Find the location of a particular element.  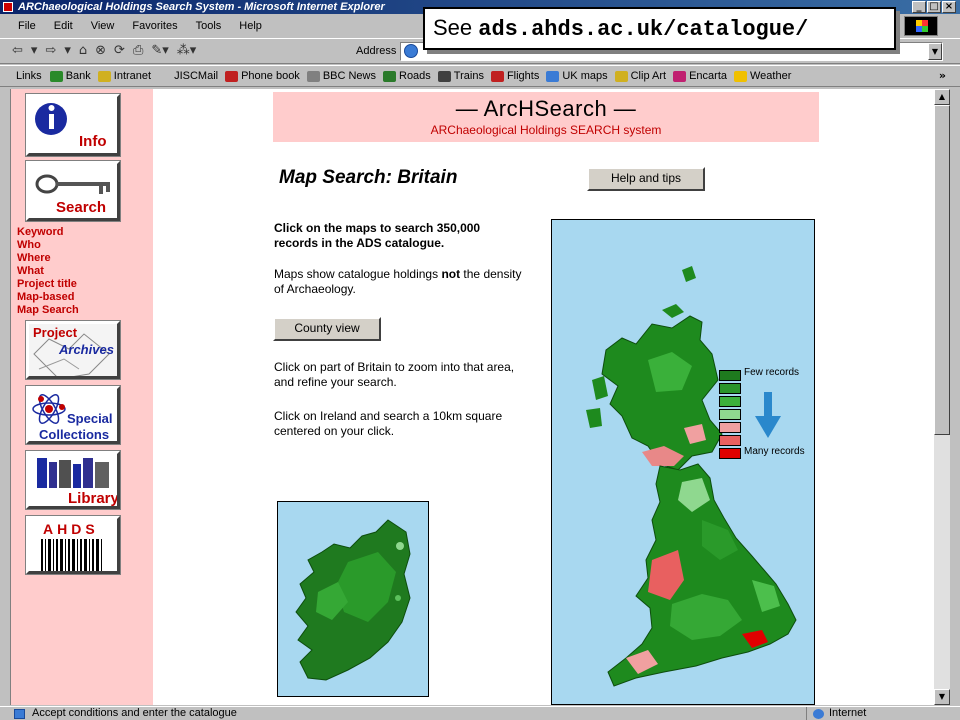

roads-icon is located at coordinates (389, 76).